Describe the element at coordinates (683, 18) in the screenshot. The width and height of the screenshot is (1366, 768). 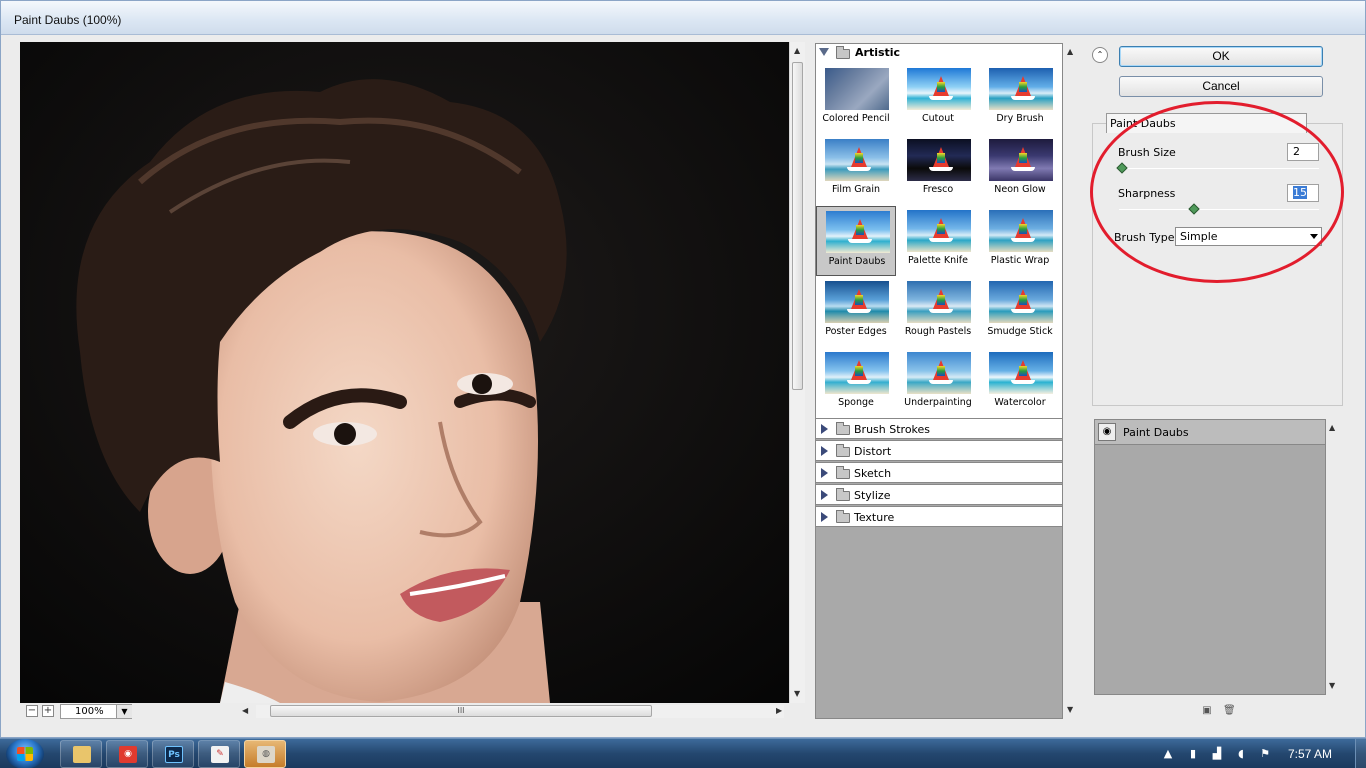
I see `title-bar: Paint Daubs (100%)` at that location.